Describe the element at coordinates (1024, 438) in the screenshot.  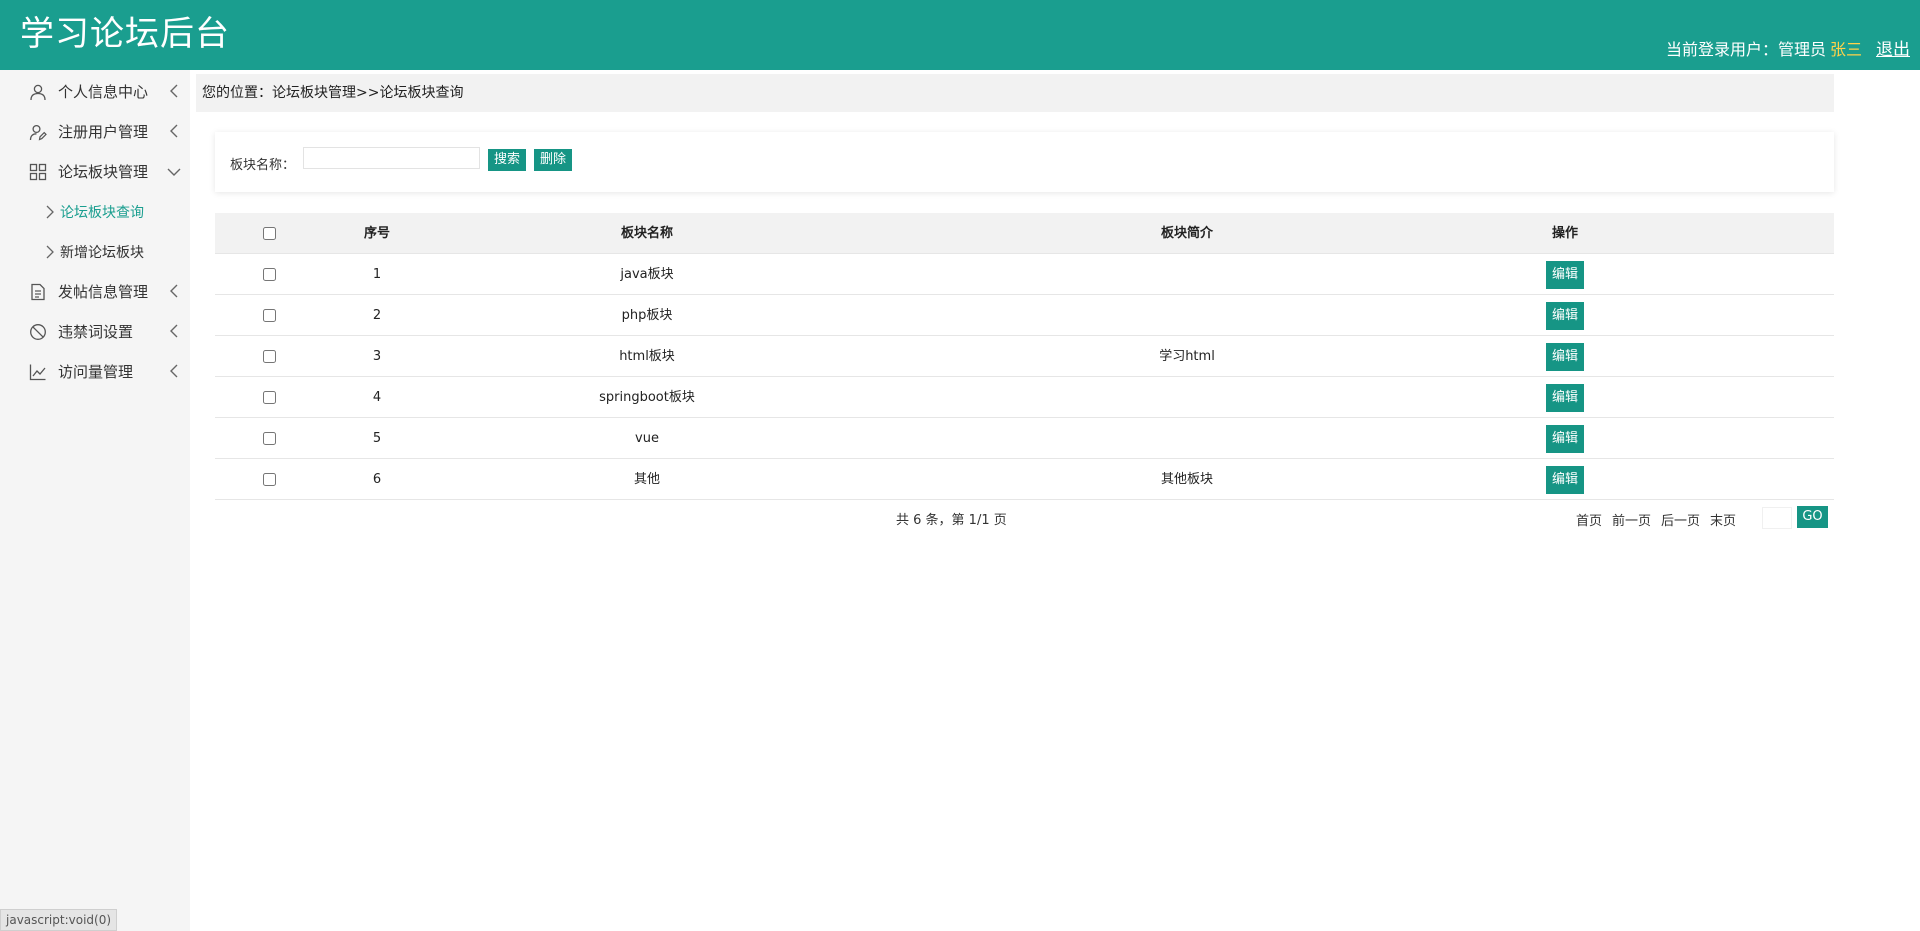
I see `table-row: 5 vue 编辑` at that location.